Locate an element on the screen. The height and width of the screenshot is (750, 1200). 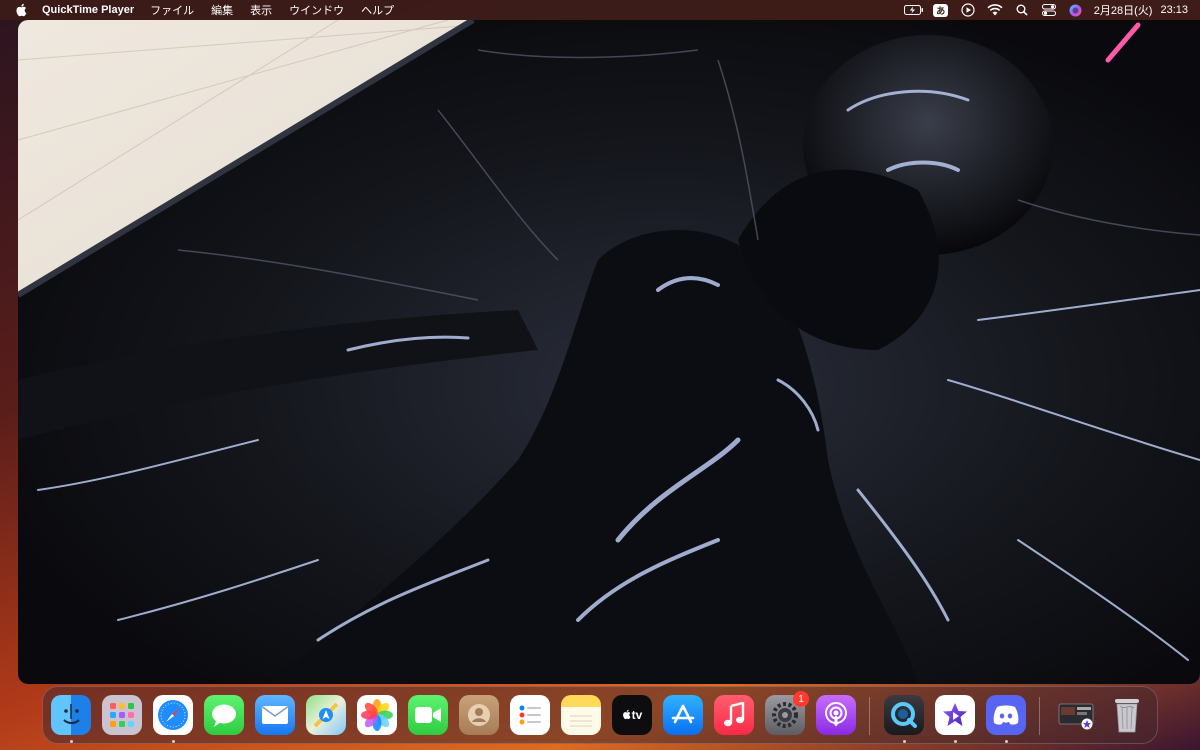
menu-help: ヘルプ is located at coordinates (377, 10).